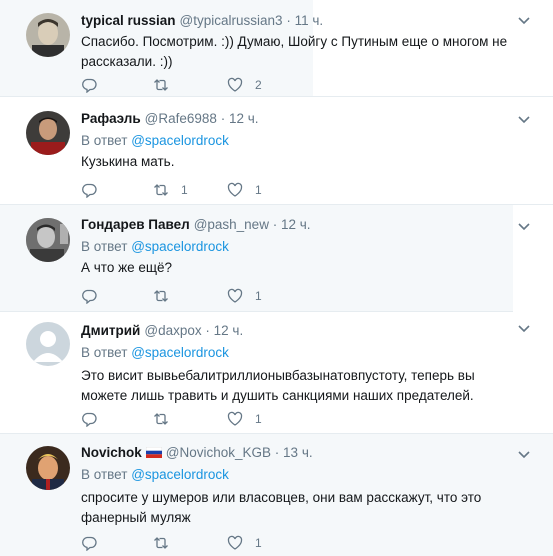 Image resolution: width=553 pixels, height=556 pixels. What do you see at coordinates (126, 267) in the screenshot?
I see `tweet-text: А что же ещё?` at bounding box center [126, 267].